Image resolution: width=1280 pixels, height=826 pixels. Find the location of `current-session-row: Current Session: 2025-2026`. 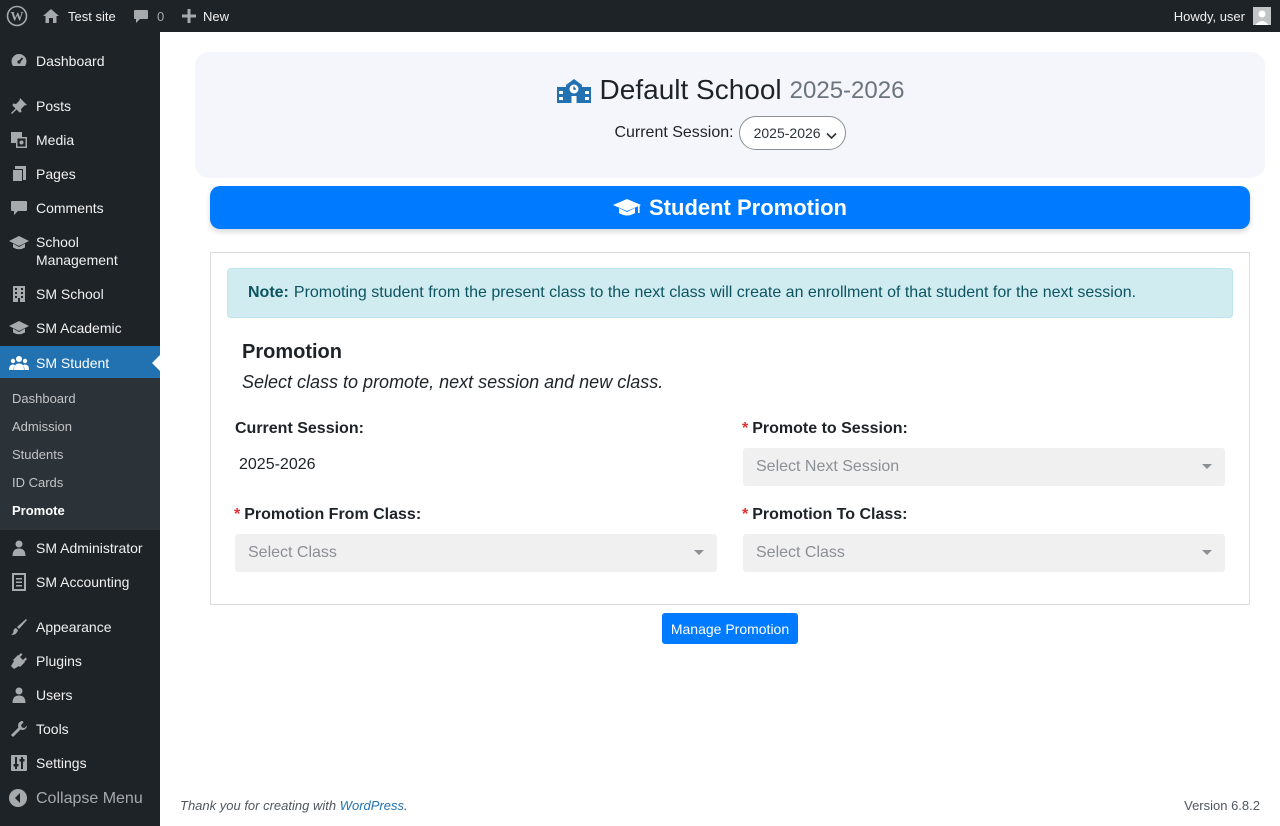

current-session-row: Current Session: 2025-2026 is located at coordinates (730, 133).